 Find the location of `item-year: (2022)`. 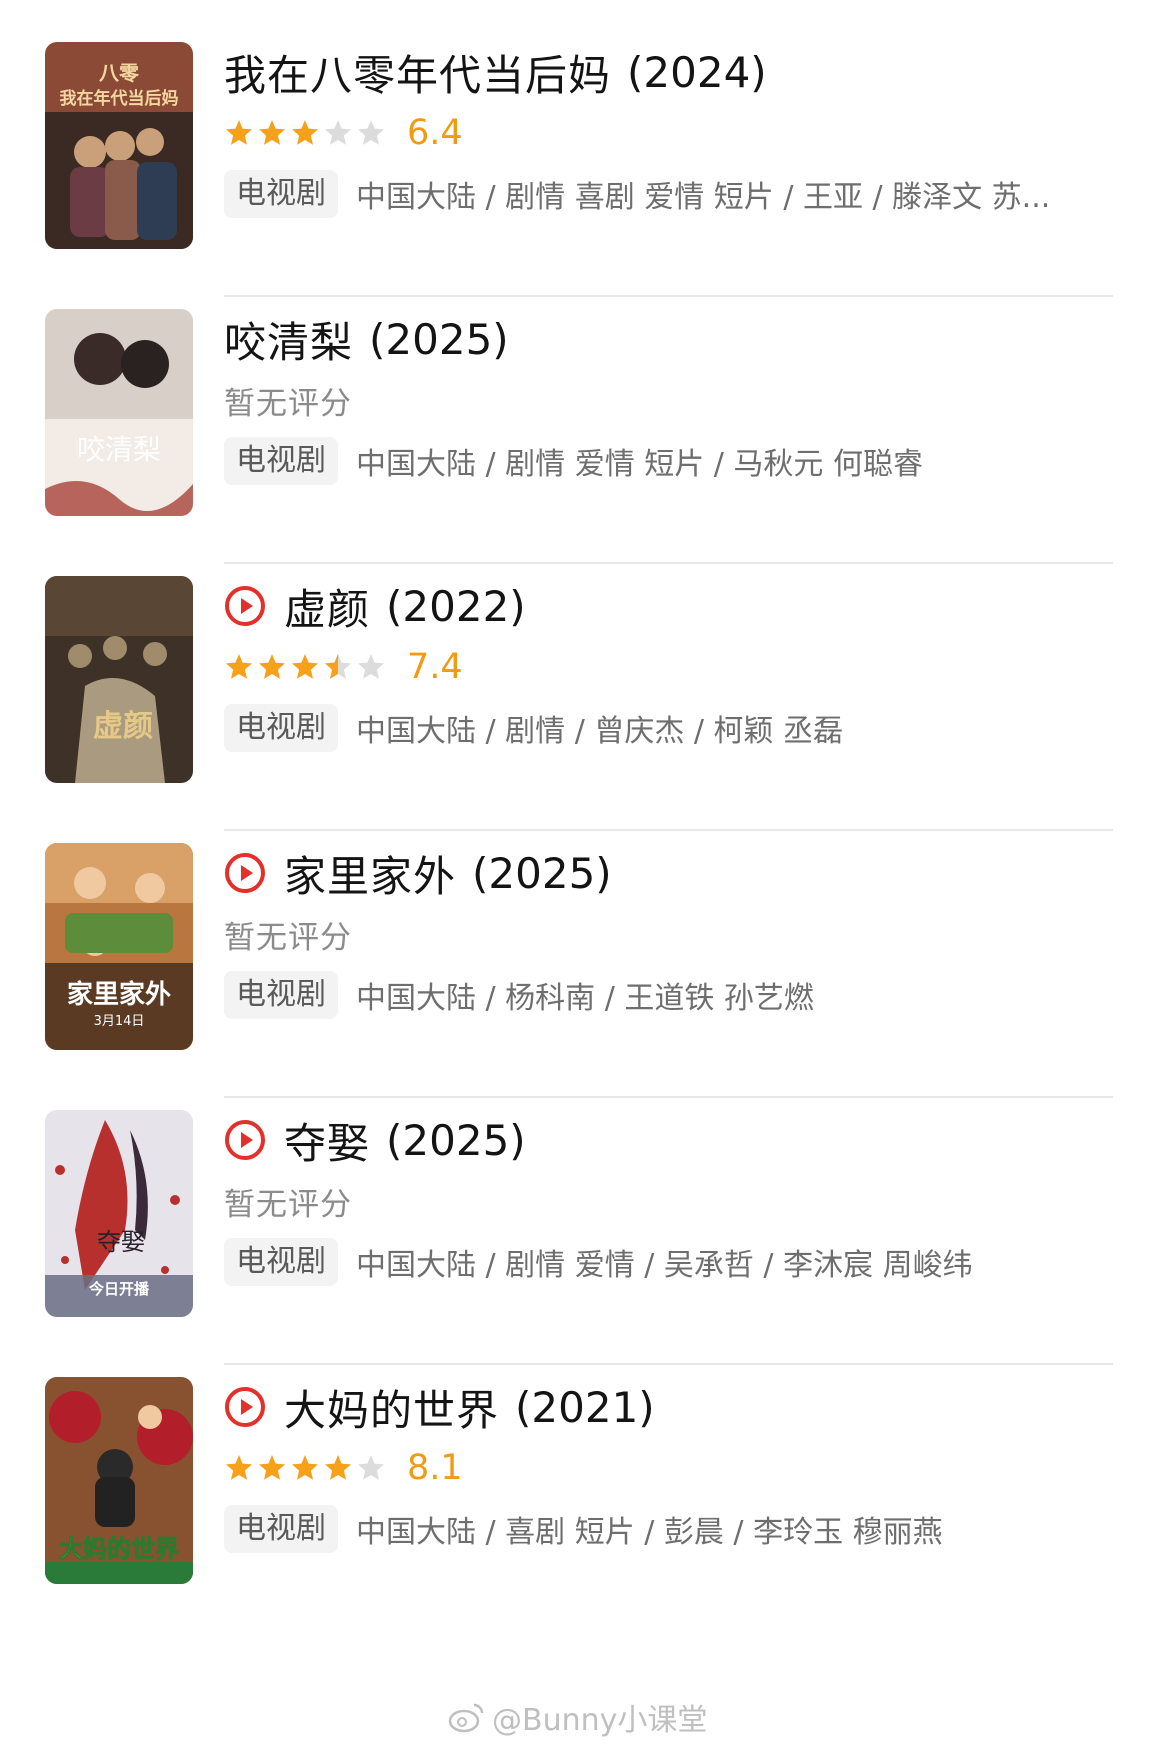

item-year: (2022) is located at coordinates (456, 606).